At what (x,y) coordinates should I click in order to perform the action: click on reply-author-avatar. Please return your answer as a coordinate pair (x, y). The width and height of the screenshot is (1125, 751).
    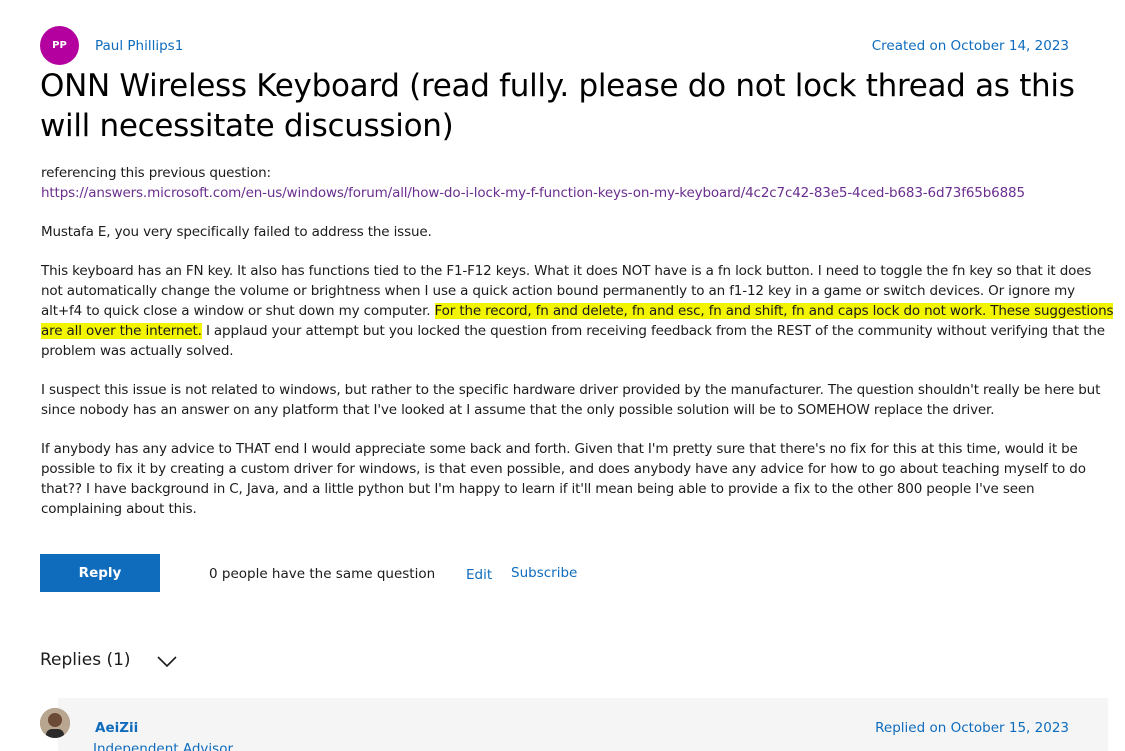
    Looking at the image, I should click on (55, 723).